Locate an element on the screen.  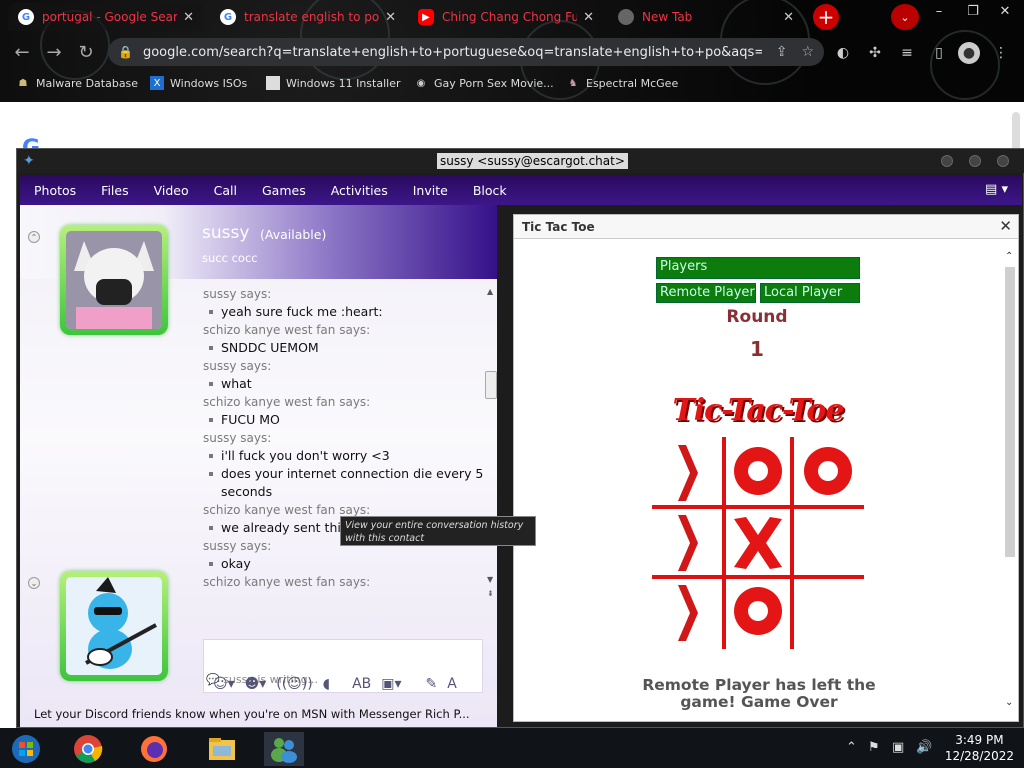
media-icon: ≡ is located at coordinates (907, 53).